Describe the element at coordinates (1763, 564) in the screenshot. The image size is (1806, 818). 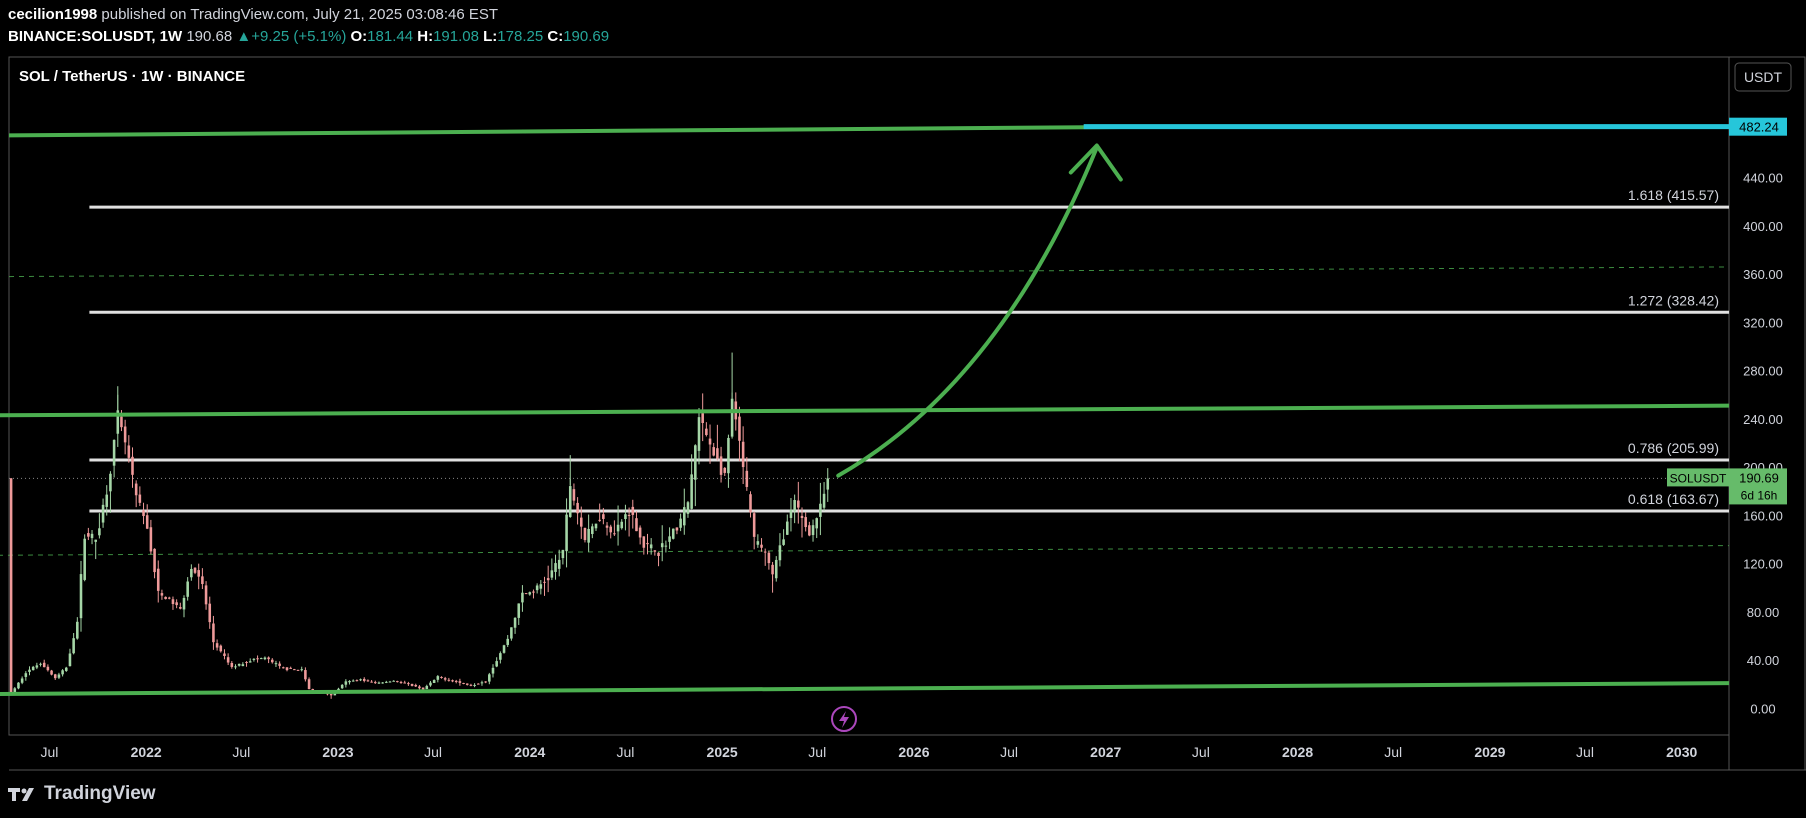
I see `y-tick-label: 120.00` at that location.